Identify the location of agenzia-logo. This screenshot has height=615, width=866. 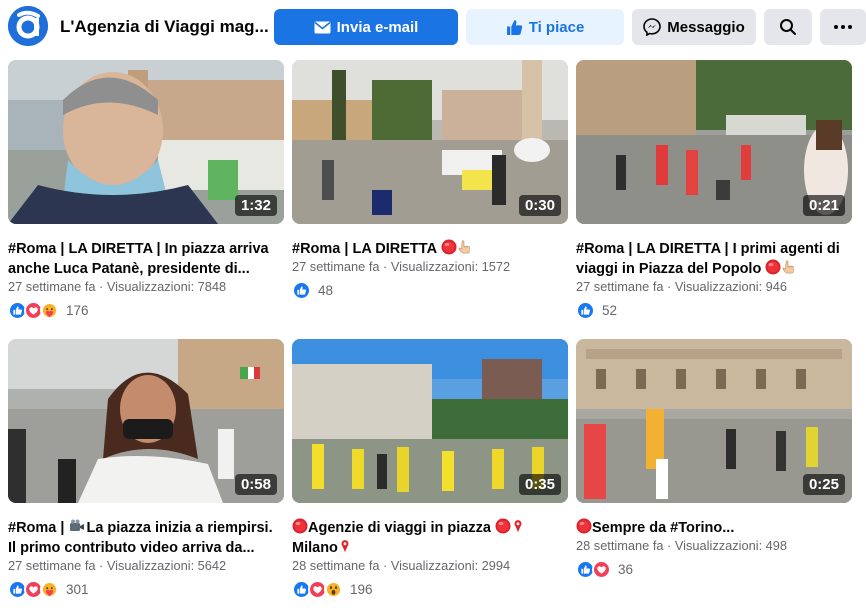
(28, 26).